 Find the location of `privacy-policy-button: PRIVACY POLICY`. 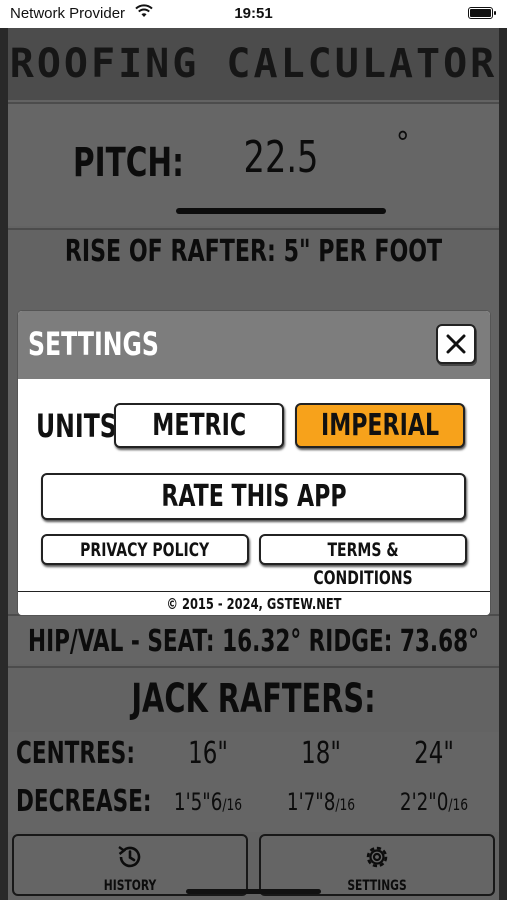

privacy-policy-button: PRIVACY POLICY is located at coordinates (145, 549).